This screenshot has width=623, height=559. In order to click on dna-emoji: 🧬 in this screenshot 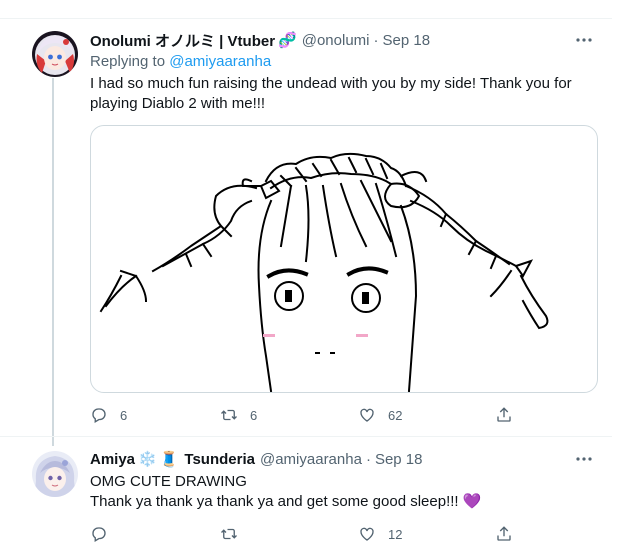, I will do `click(287, 40)`.